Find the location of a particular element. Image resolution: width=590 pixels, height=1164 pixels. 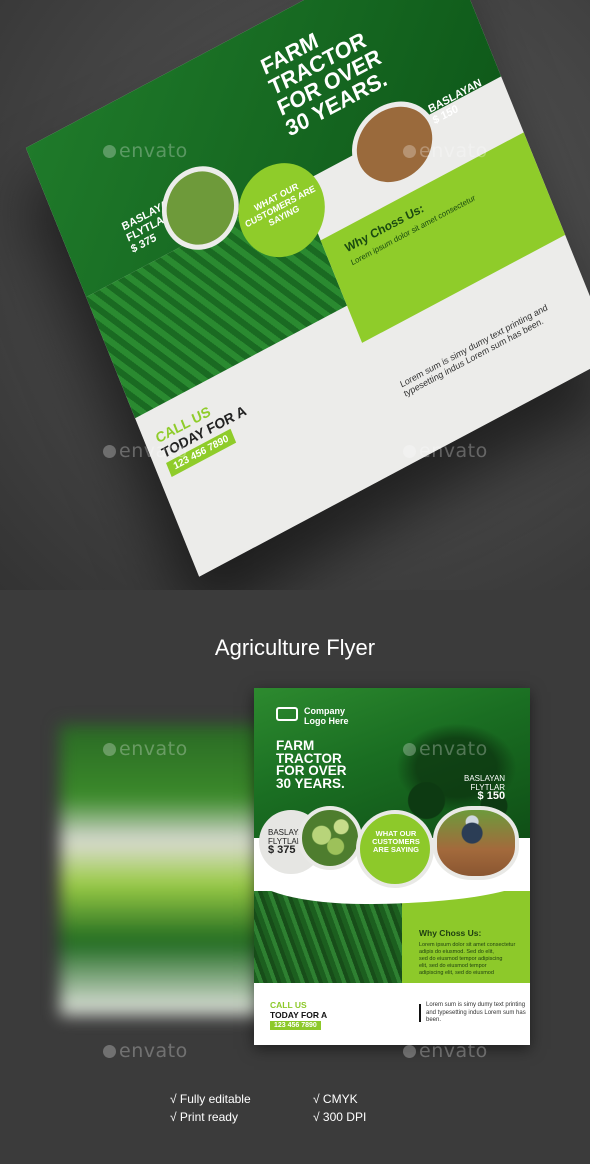

price-tag-top: BASLAYAN FLYTLAR $ 150 is located at coordinates (485, 788).